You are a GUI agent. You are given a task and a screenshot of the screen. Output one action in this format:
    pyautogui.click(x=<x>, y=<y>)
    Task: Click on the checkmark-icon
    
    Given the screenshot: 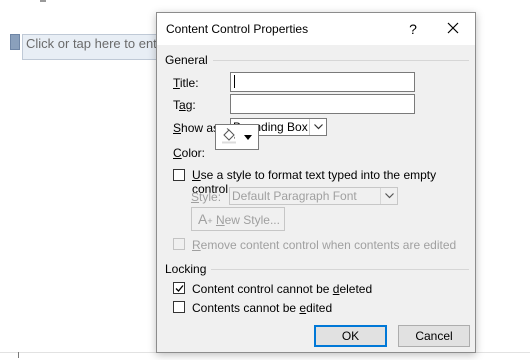 What is the action you would take?
    pyautogui.click(x=179, y=288)
    